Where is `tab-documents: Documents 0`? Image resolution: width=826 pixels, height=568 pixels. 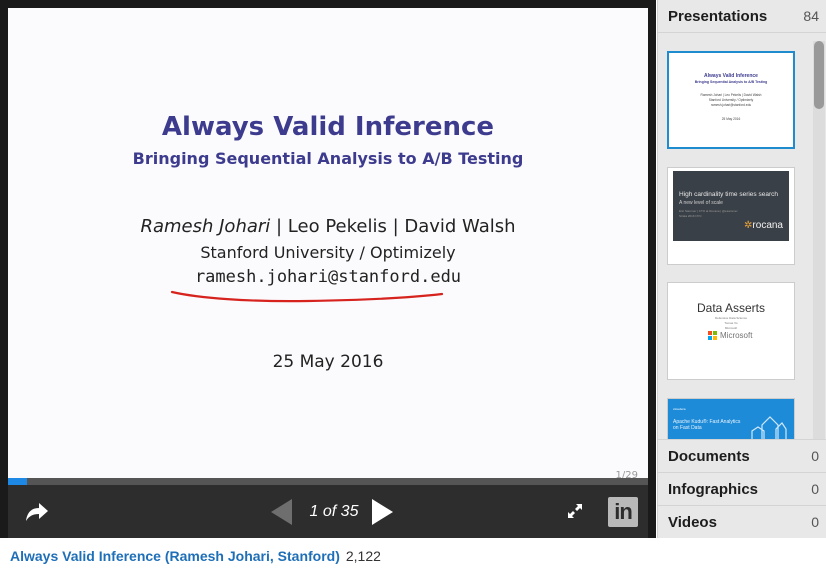
tab-documents: Documents 0 is located at coordinates (742, 455).